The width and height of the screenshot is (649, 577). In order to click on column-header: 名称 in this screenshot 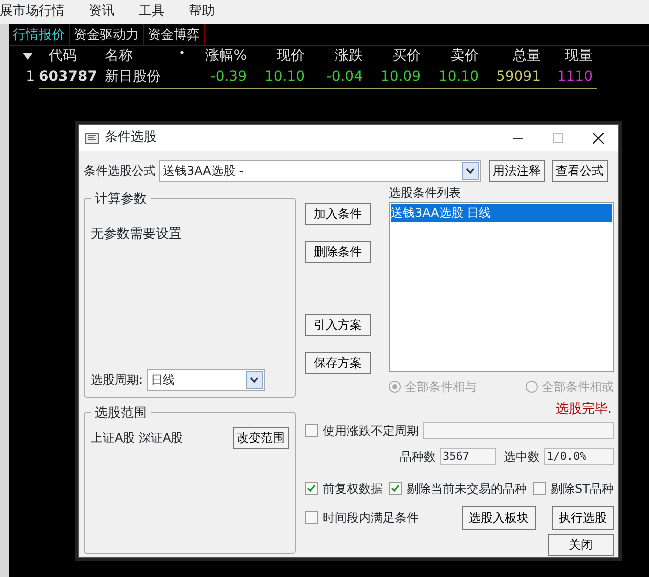, I will do `click(119, 56)`.